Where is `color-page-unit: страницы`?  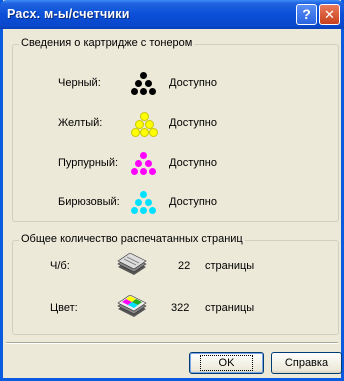 color-page-unit: страницы is located at coordinates (230, 308).